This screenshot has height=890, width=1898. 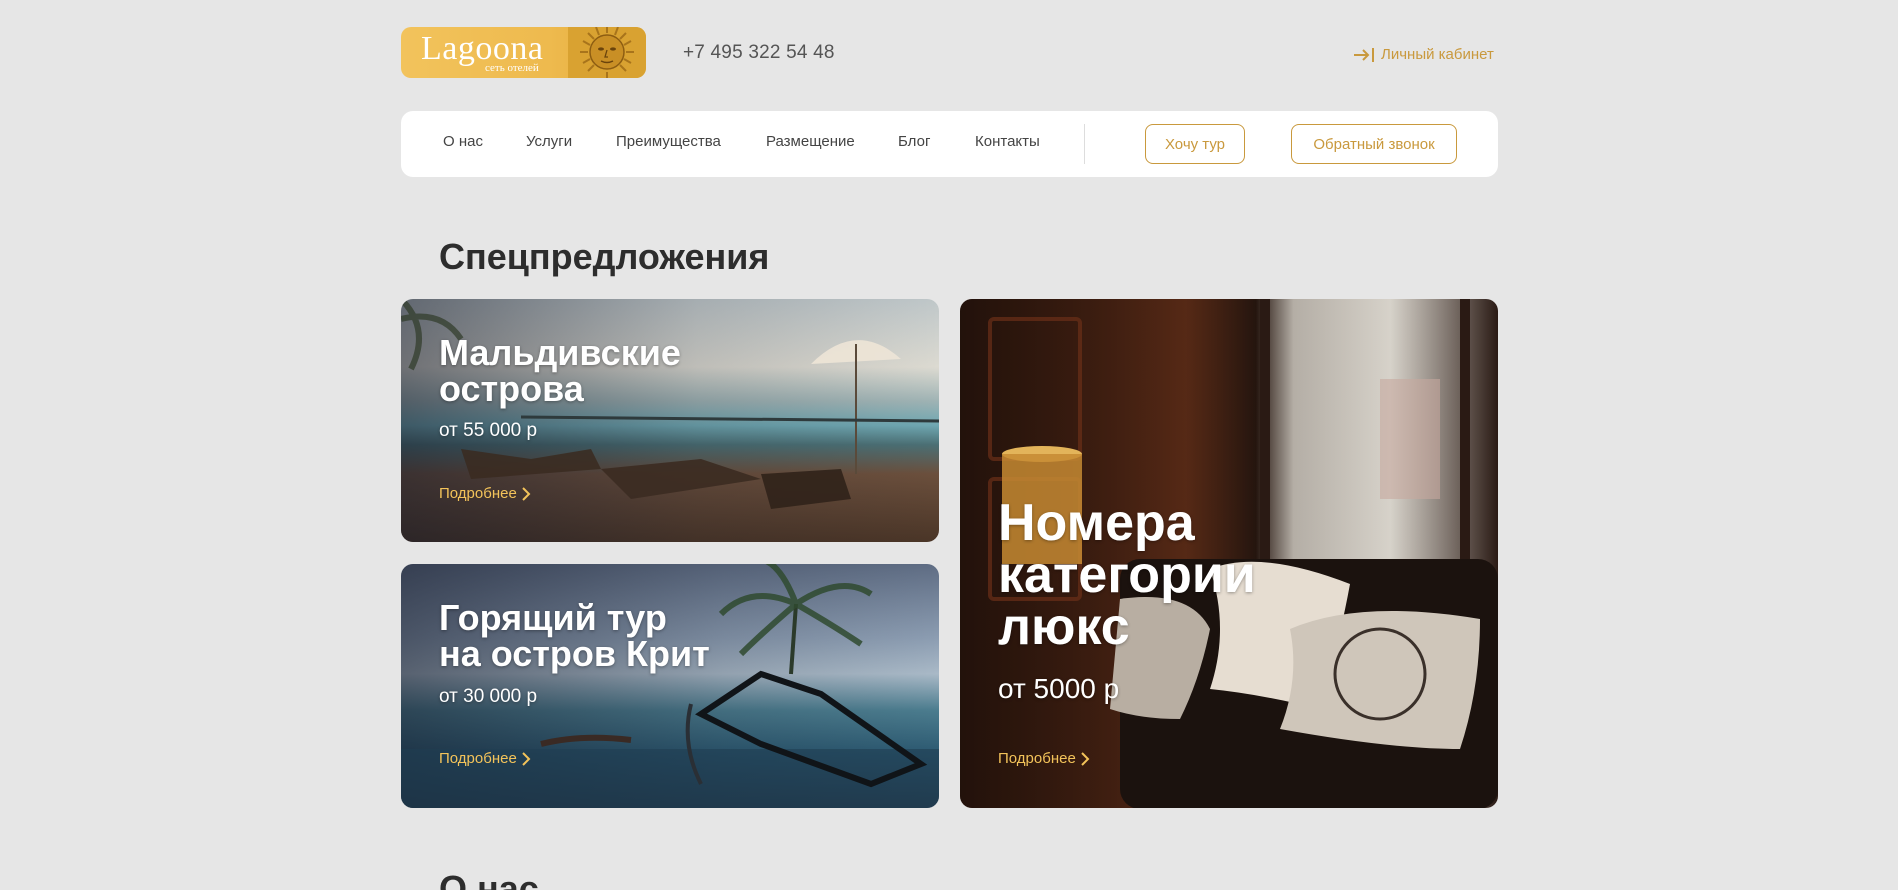 I want to click on offer-title-line1: Номера, so click(x=1096, y=523).